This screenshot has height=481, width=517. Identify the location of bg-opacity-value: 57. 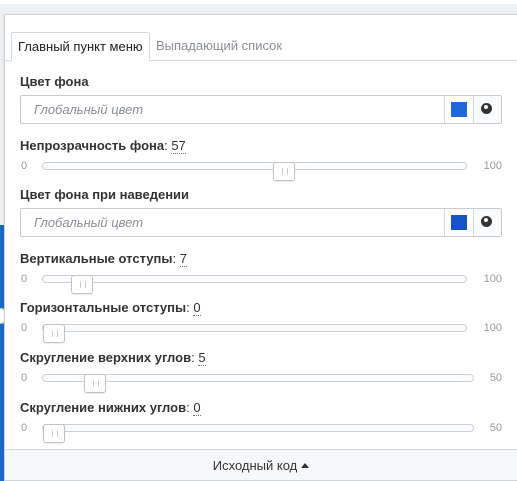
(178, 146).